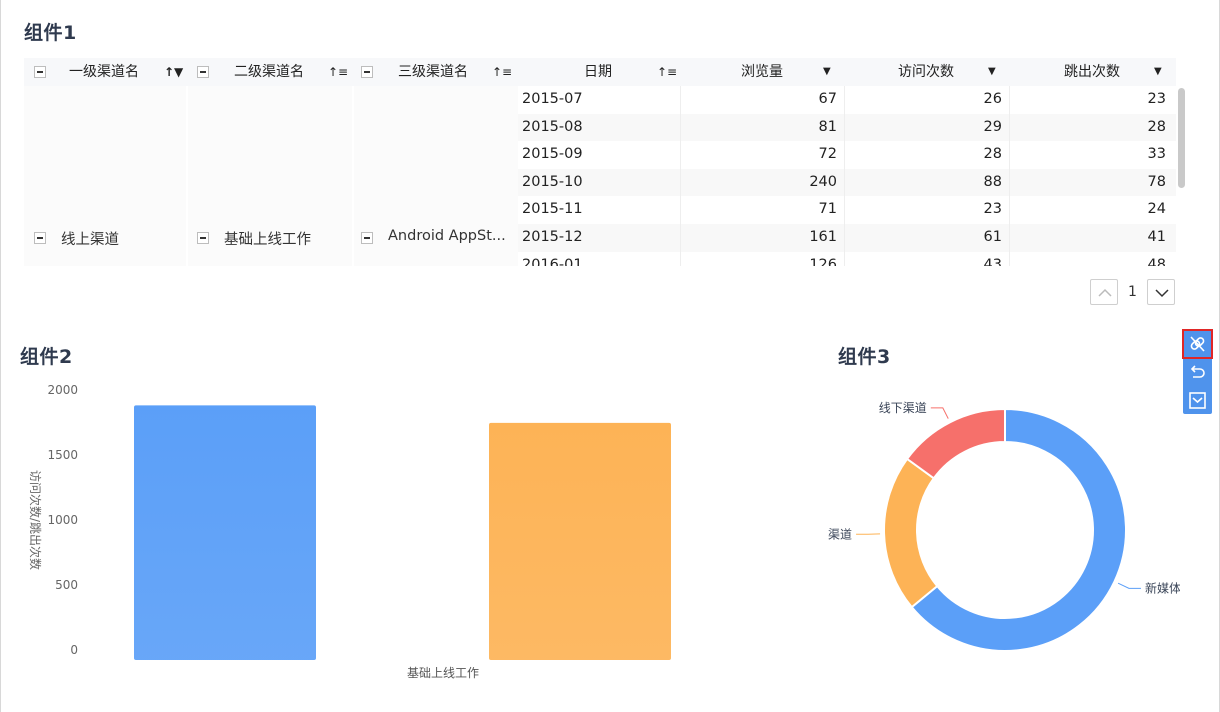 The image size is (1220, 712). I want to click on views-cell: 126, so click(823, 261).